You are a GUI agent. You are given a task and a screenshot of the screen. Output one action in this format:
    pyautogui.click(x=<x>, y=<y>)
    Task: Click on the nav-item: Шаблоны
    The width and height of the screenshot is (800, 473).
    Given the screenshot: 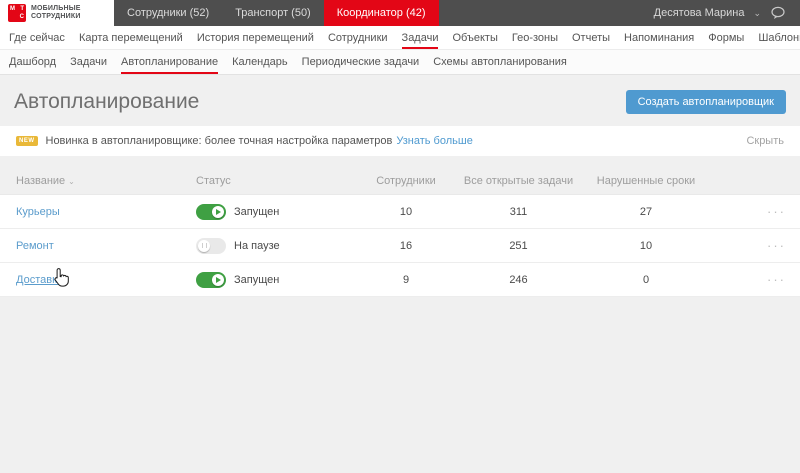 What is the action you would take?
    pyautogui.click(x=775, y=37)
    